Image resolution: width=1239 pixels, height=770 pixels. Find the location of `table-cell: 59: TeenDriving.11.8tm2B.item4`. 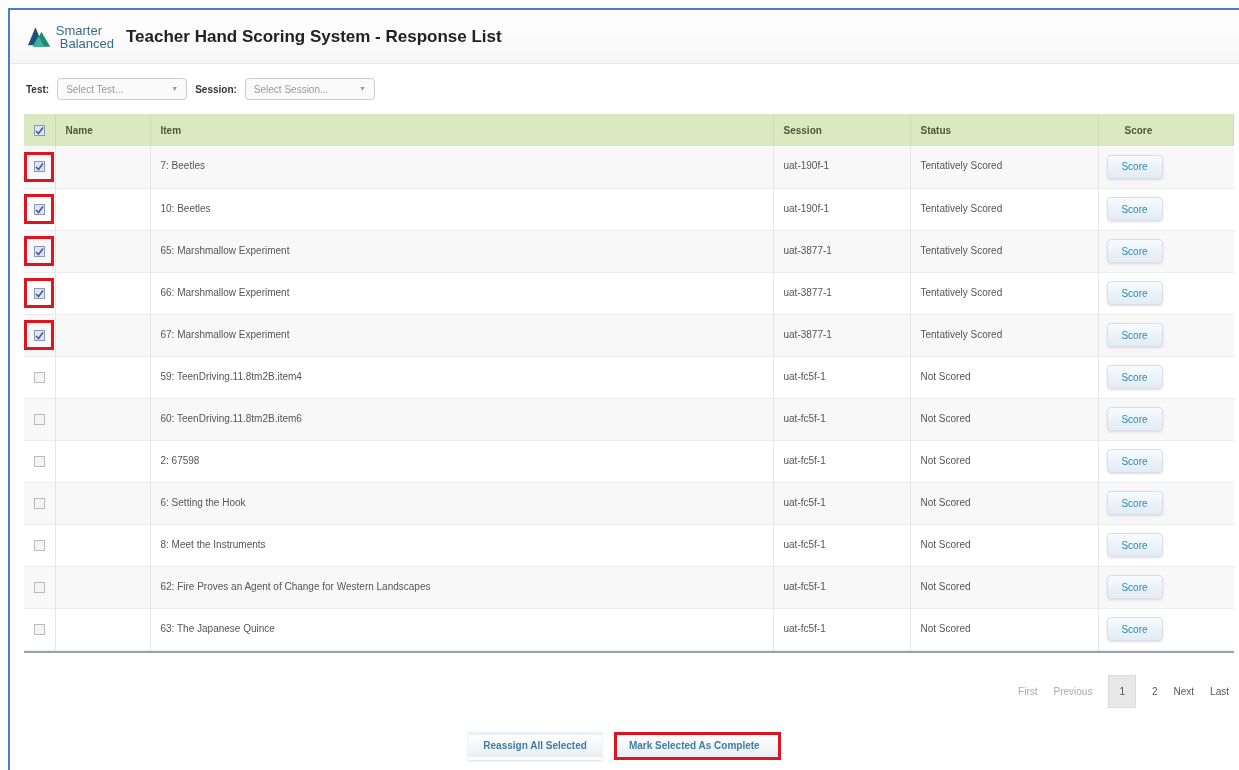

table-cell: 59: TeenDriving.11.8tm2B.item4 is located at coordinates (231, 376).